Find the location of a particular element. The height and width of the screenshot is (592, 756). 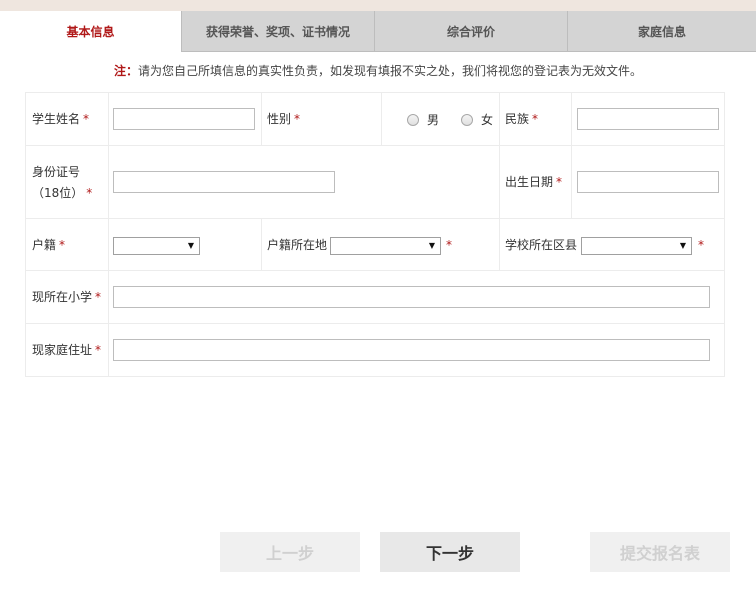

tab-evaluation: 综合评价 is located at coordinates (470, 31).